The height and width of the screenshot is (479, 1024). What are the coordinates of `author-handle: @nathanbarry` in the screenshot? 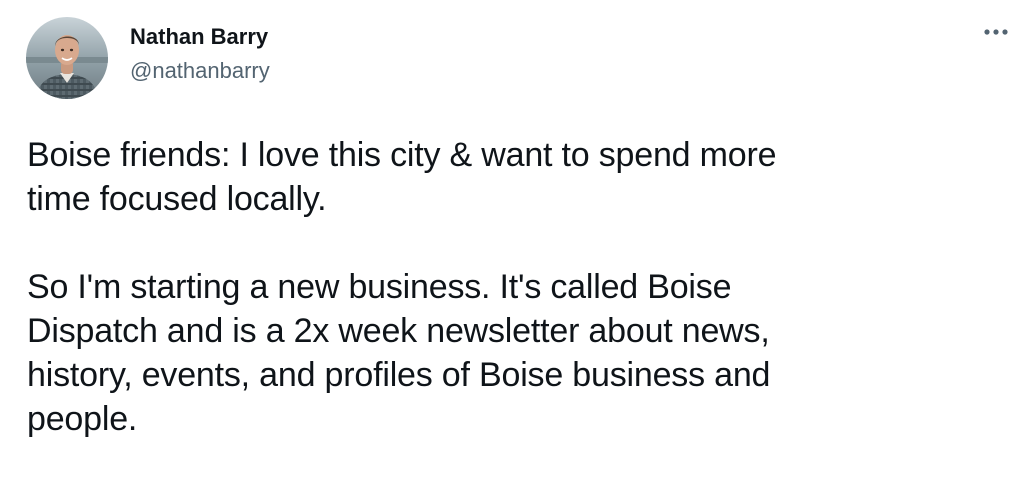 It's located at (200, 71).